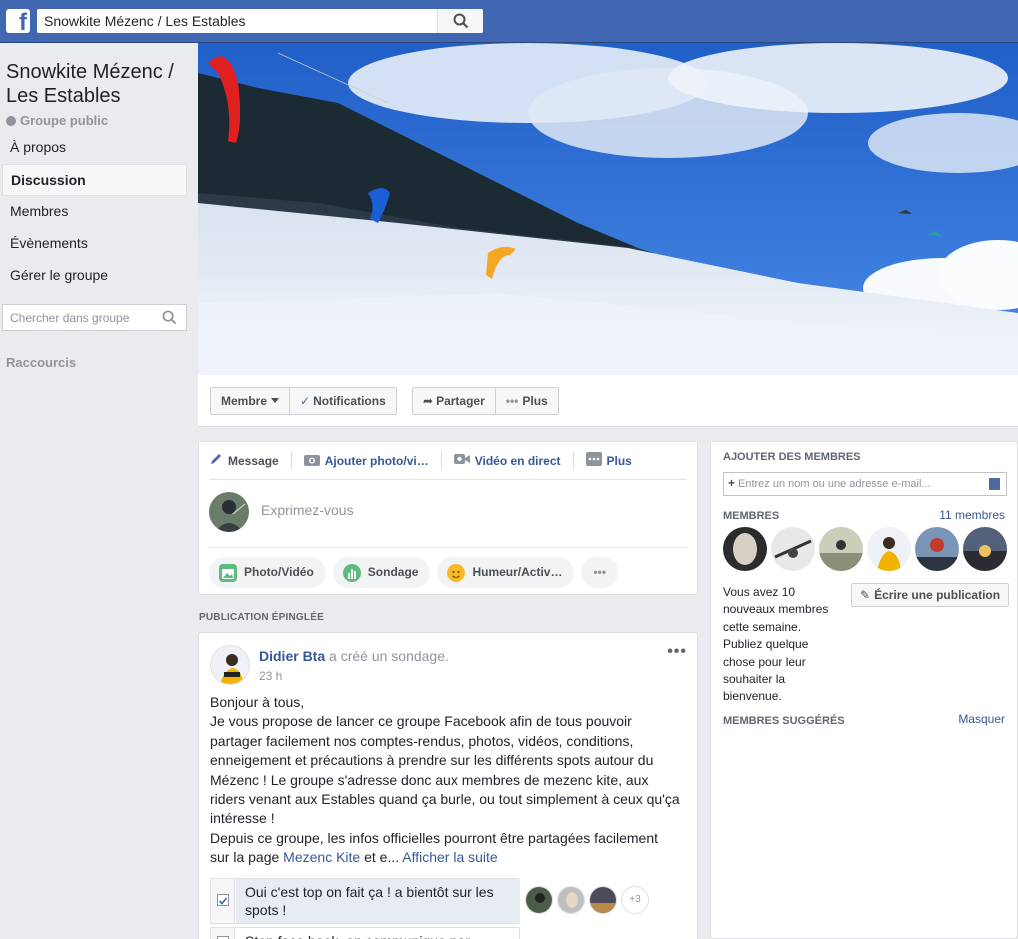  I want to click on photo-video-chip: Photo/Vidéo, so click(267, 572).